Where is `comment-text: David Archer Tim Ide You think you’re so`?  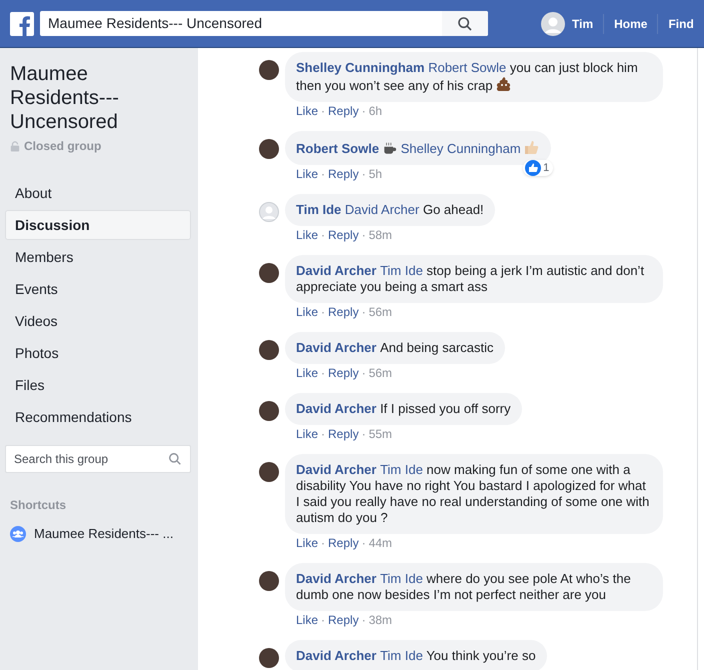
comment-text: David Archer Tim Ide You think you’re so is located at coordinates (416, 655).